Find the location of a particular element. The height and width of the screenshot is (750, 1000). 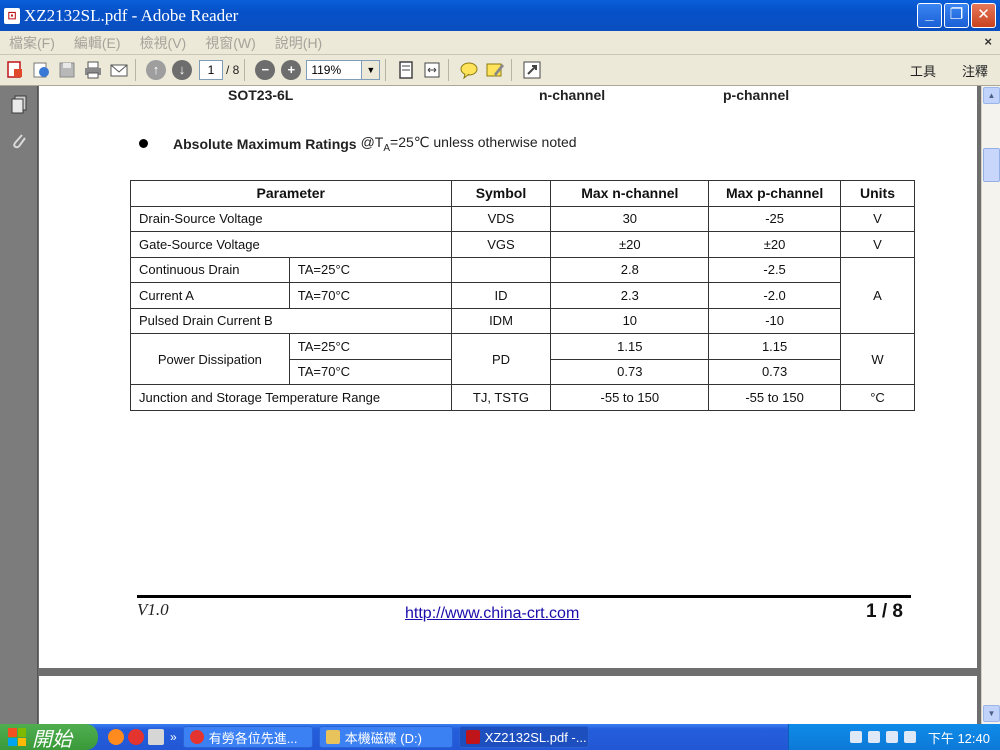

table-cell: 10 is located at coordinates (630, 320).